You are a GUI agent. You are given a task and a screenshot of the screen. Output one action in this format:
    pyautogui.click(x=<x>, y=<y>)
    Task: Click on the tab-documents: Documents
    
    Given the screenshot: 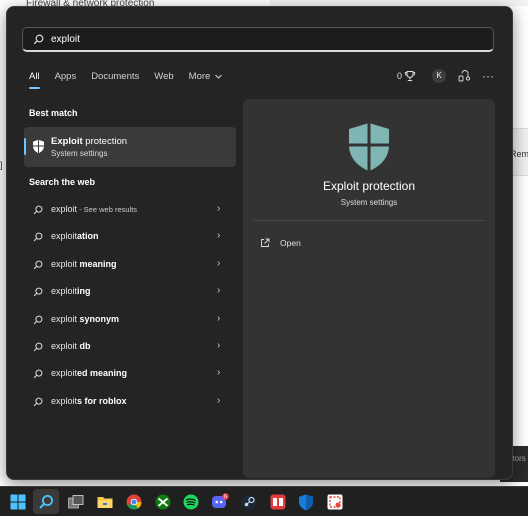 What is the action you would take?
    pyautogui.click(x=115, y=78)
    